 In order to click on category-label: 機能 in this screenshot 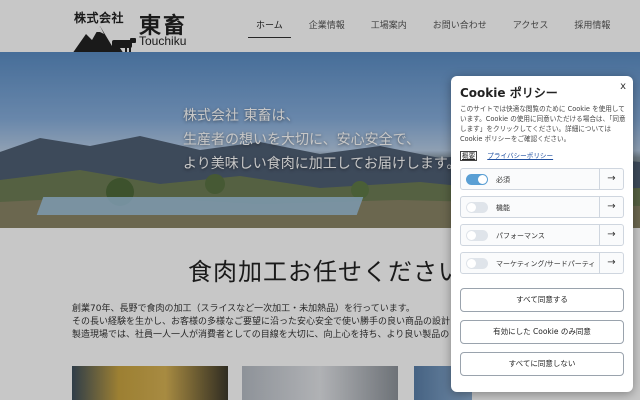, I will do `click(503, 208)`.